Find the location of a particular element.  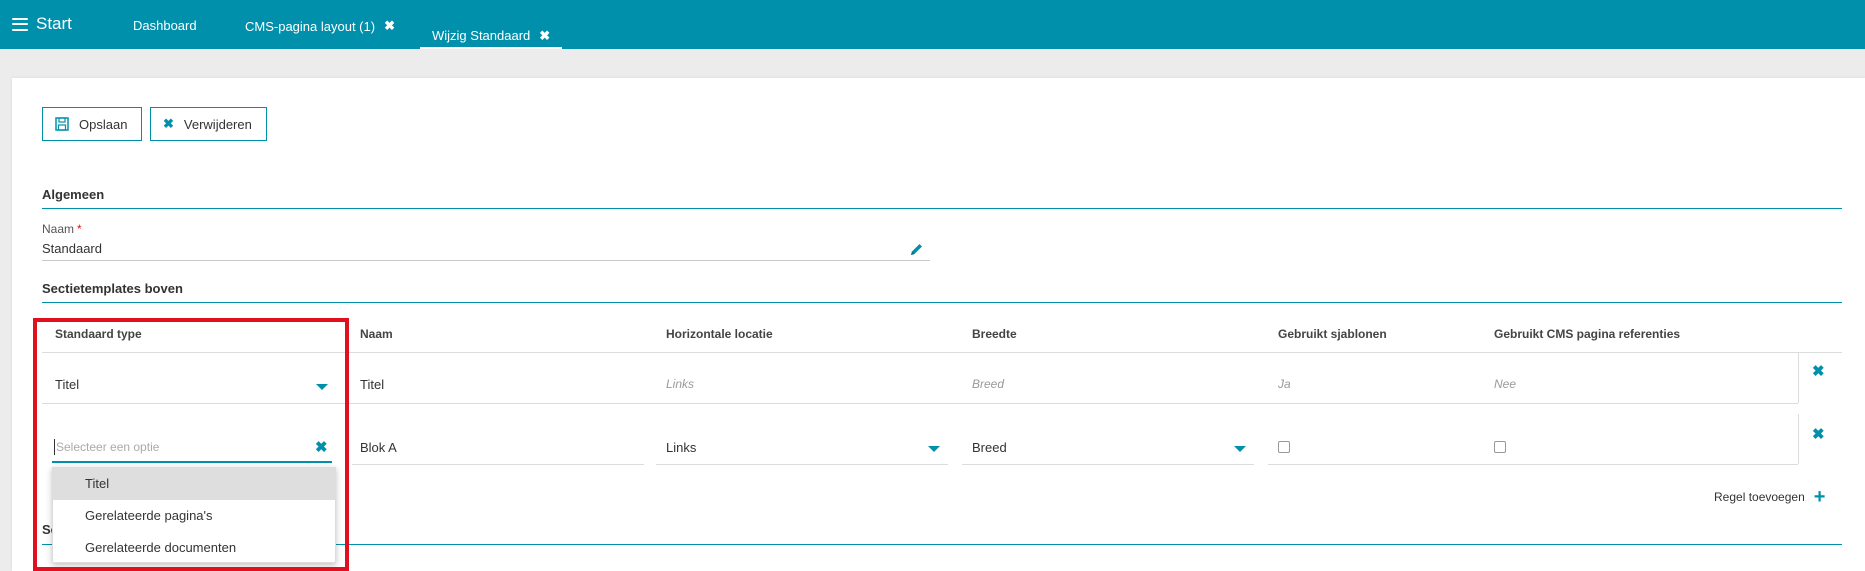

name-field-label: Naam * is located at coordinates (62, 229).